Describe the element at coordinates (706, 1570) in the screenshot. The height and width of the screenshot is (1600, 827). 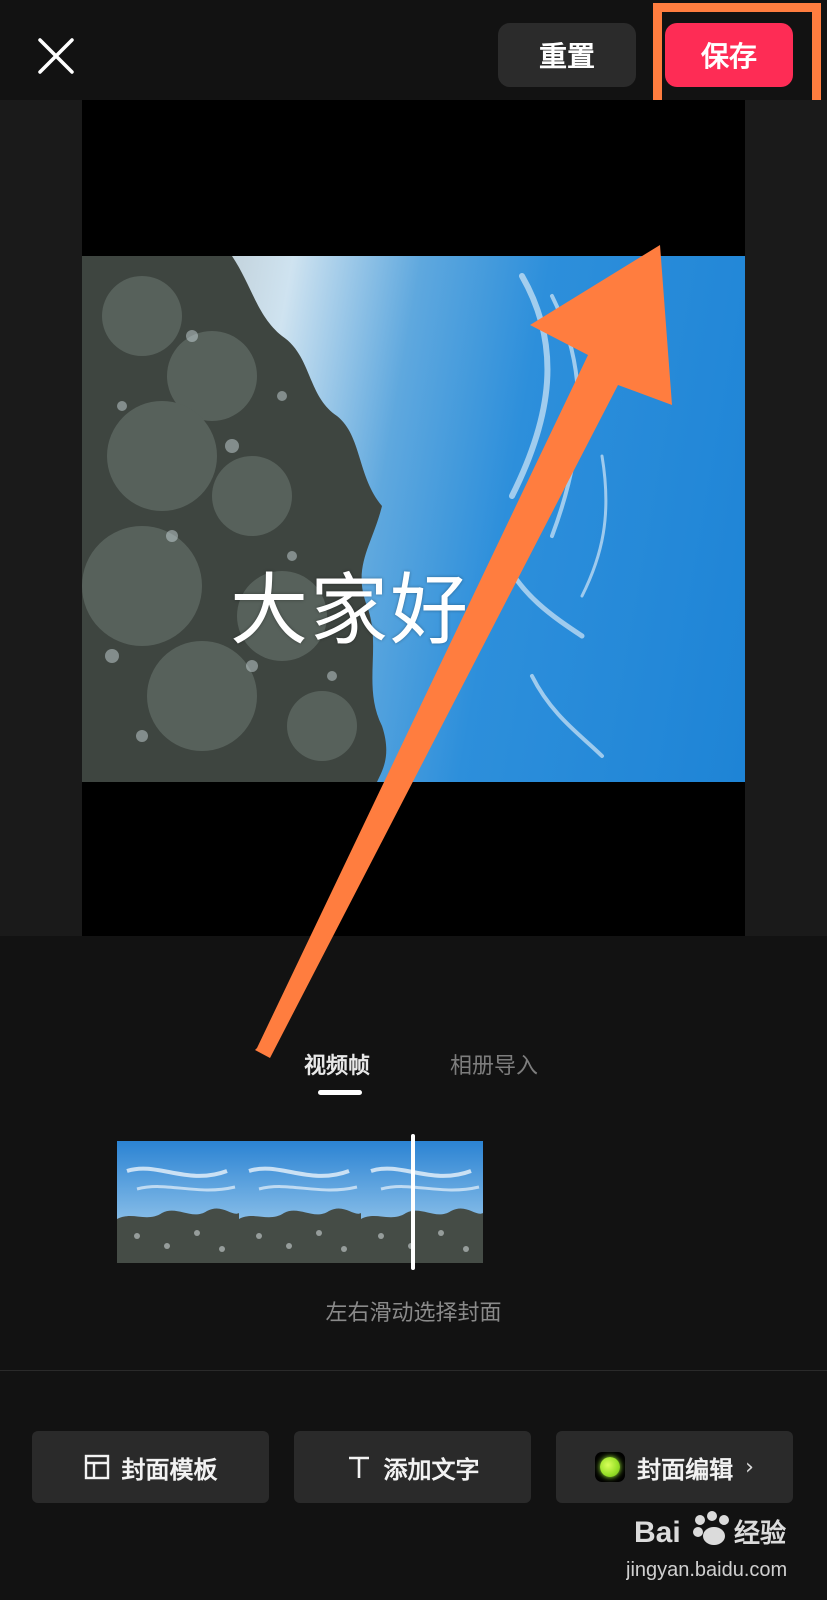
I see `svg-text: jingyan.baidu.com` at that location.